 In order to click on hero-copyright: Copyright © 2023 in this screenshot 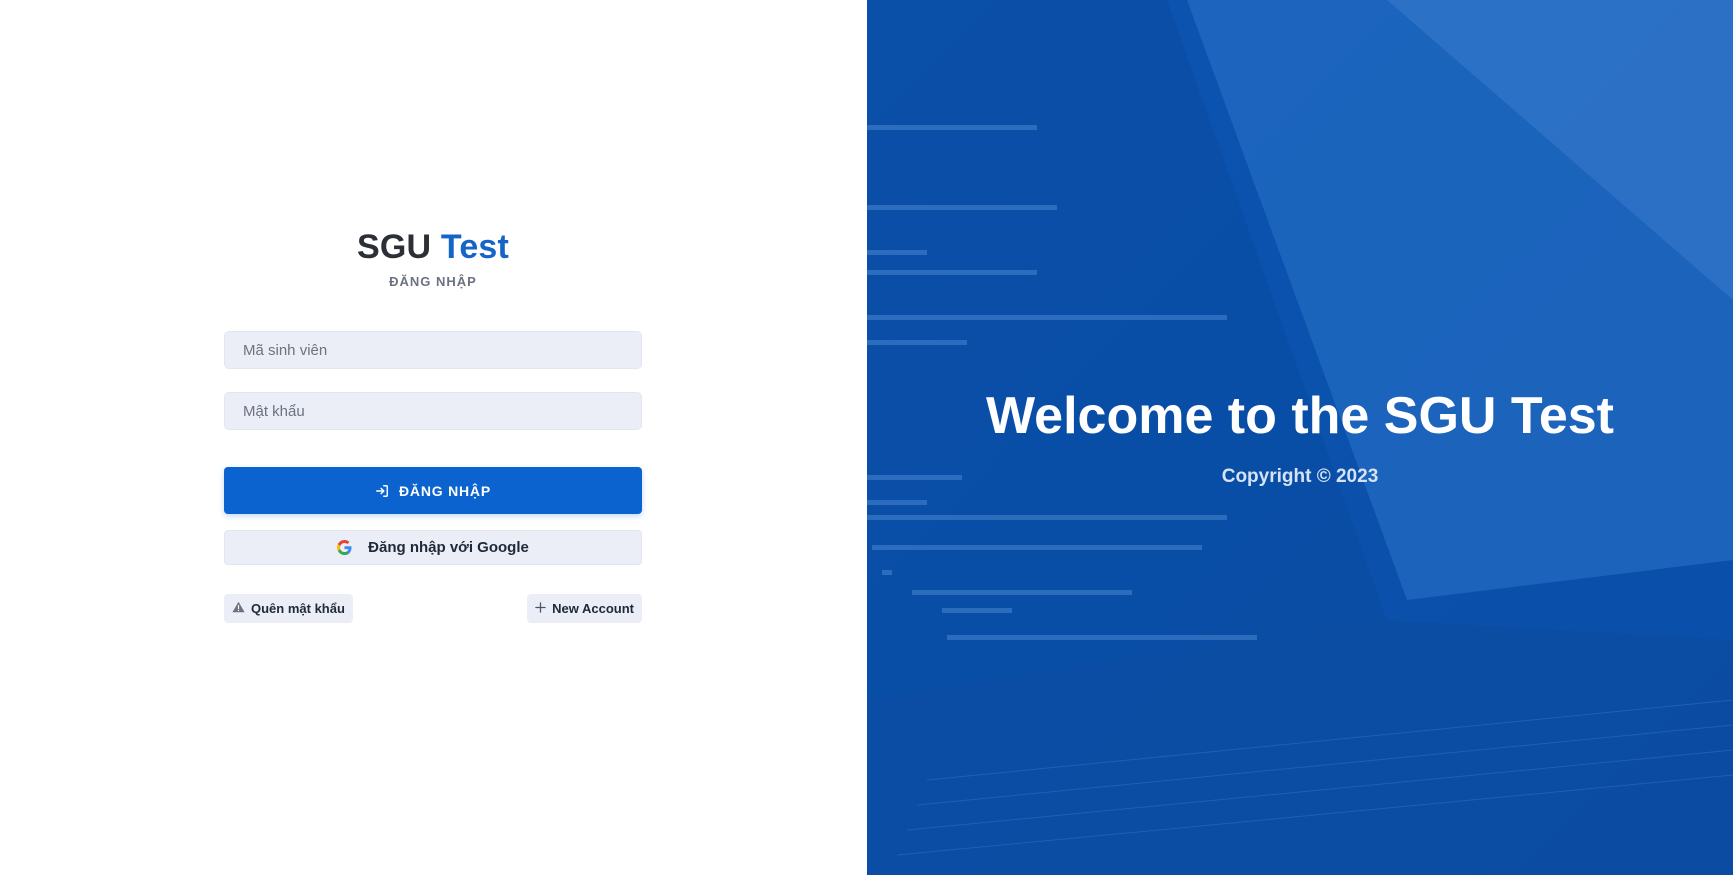, I will do `click(1300, 476)`.